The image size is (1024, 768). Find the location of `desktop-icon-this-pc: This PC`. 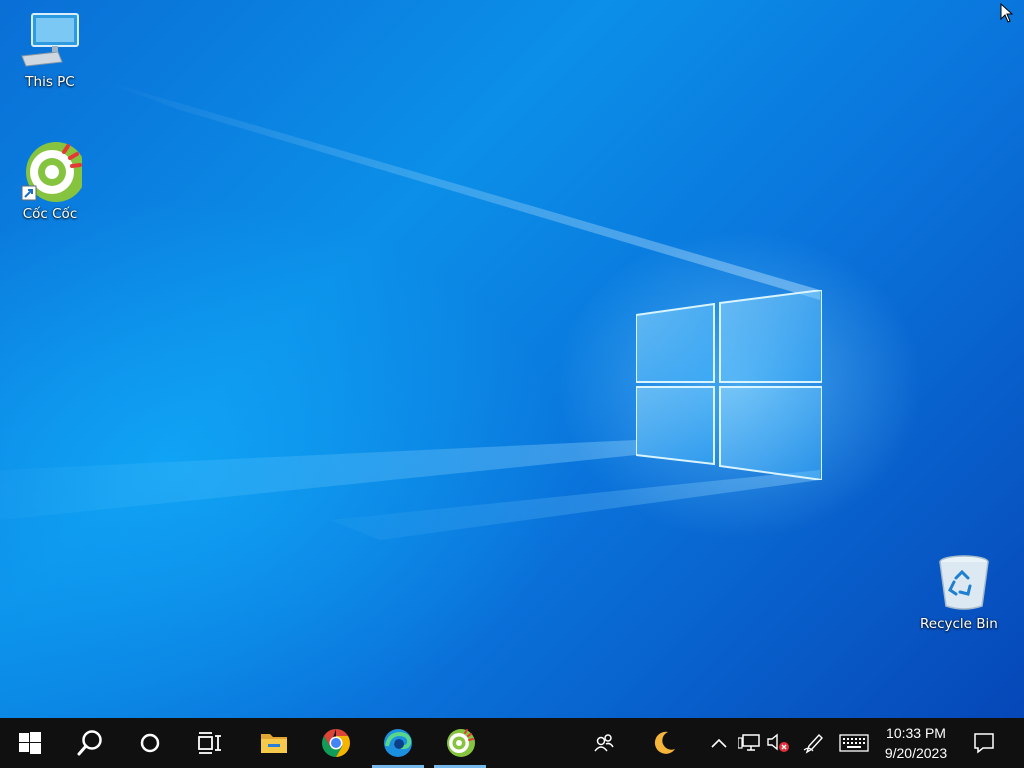

desktop-icon-this-pc: This PC is located at coordinates (50, 50).